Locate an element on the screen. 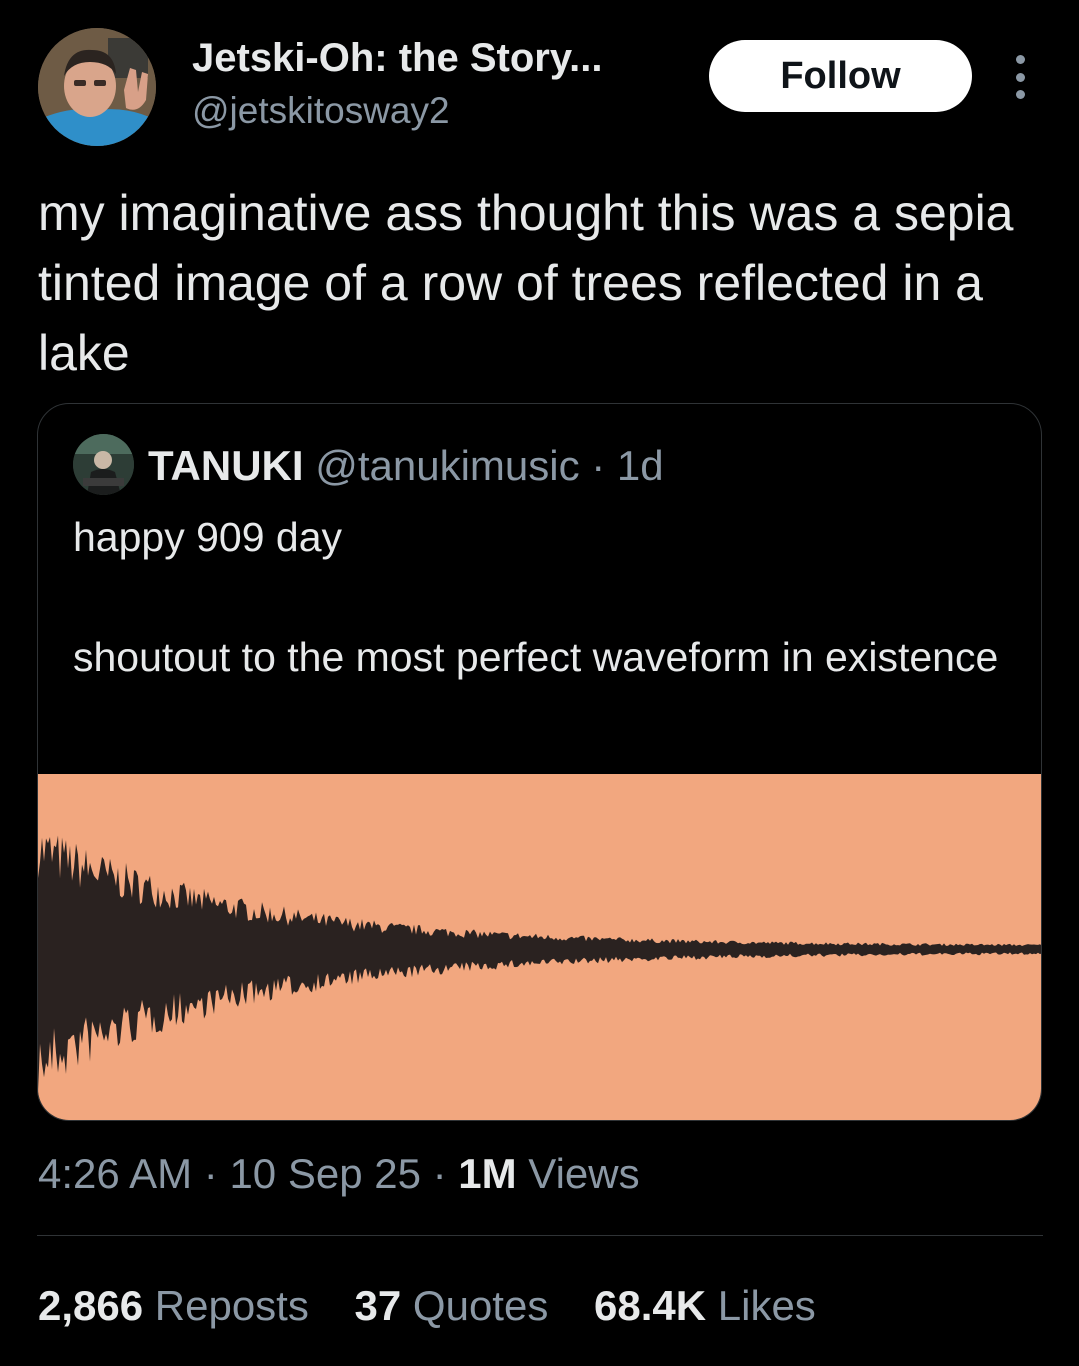 The width and height of the screenshot is (1079, 1366). views-count: 1M is located at coordinates (487, 1173).